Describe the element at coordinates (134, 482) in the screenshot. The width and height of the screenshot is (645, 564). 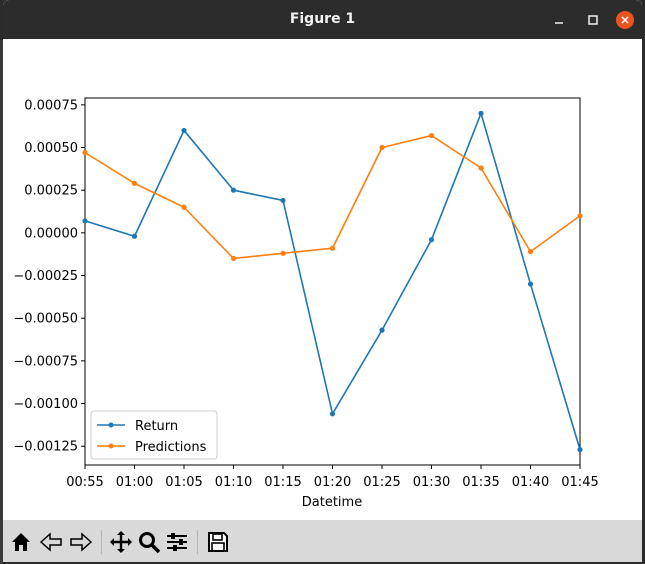
I see `x-tick-label: 01:00` at that location.